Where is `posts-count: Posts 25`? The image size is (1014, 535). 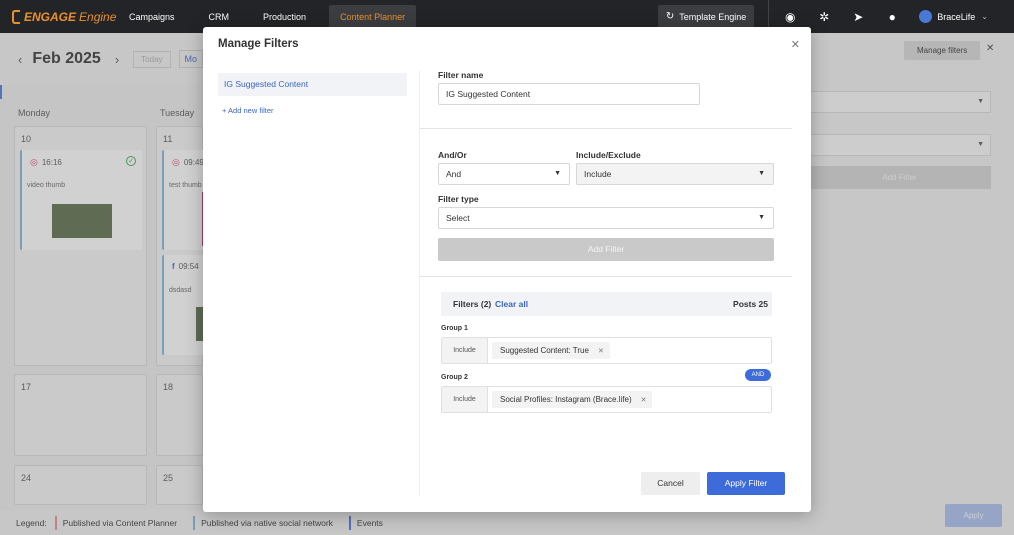 posts-count: Posts 25 is located at coordinates (750, 304).